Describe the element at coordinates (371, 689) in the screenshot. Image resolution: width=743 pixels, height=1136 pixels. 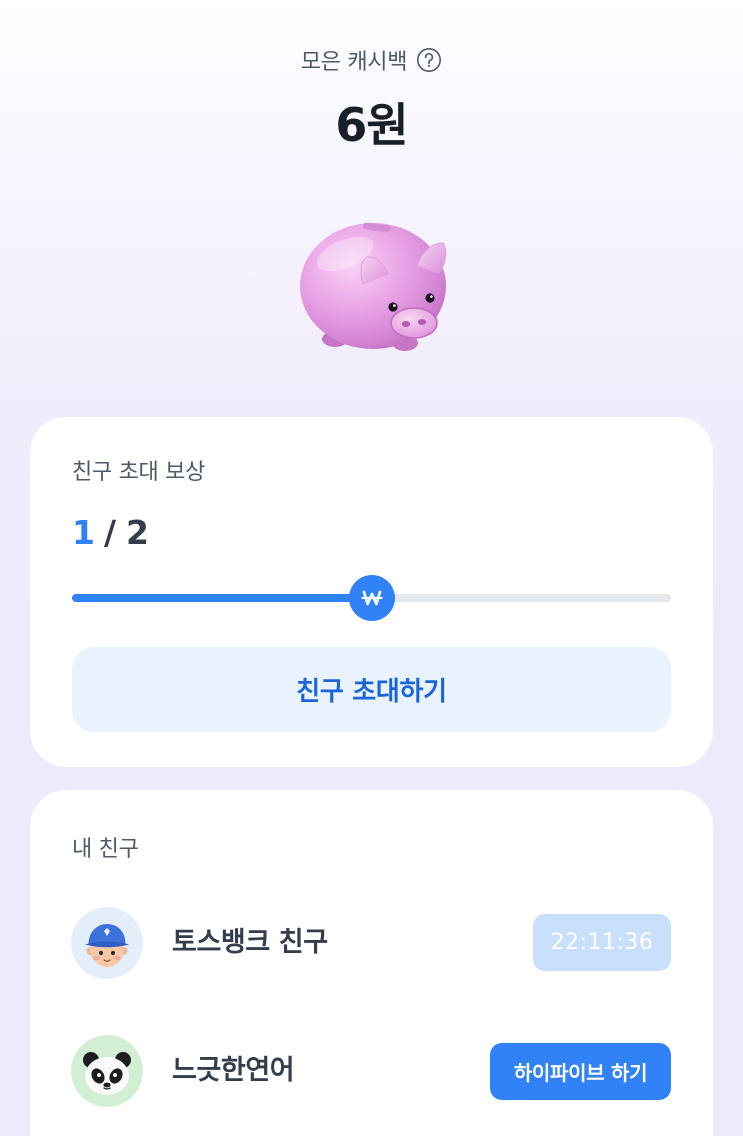
I see `invite-friend-button: 친구 초대하기` at that location.